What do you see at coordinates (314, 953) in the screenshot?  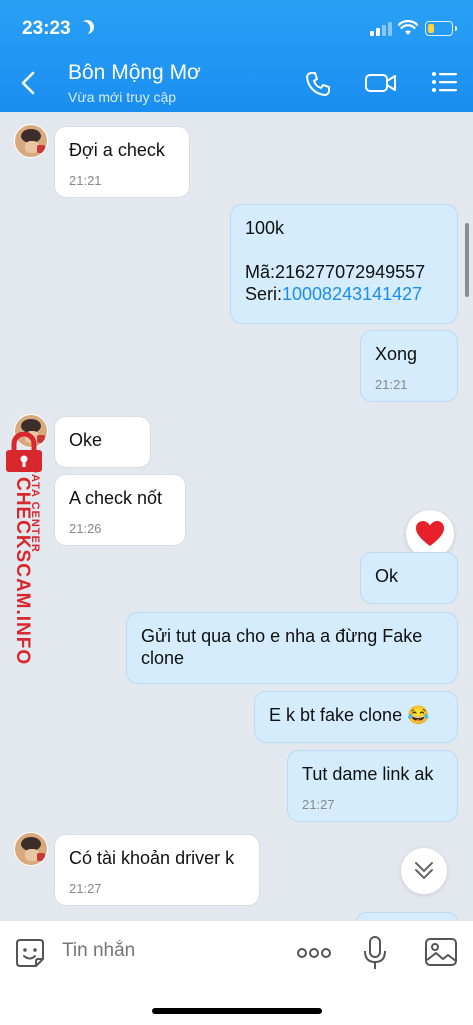 I see `more-icon` at bounding box center [314, 953].